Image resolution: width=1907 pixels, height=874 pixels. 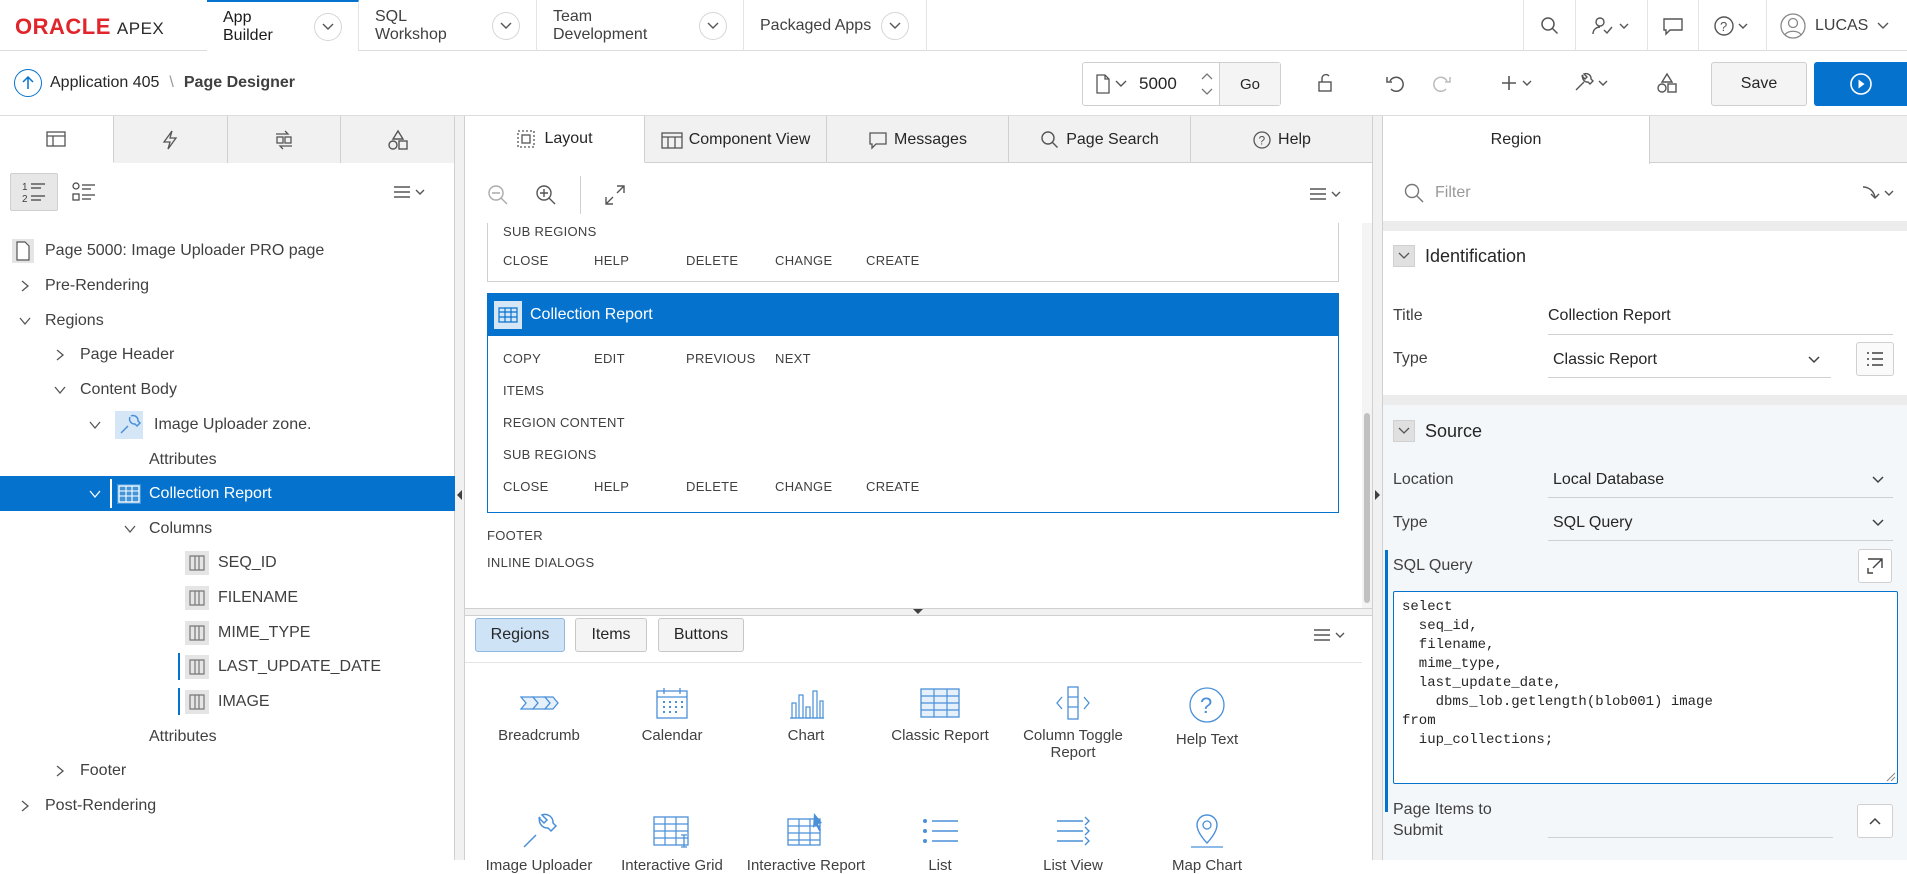 I want to click on tab-messages: Messages, so click(x=918, y=139).